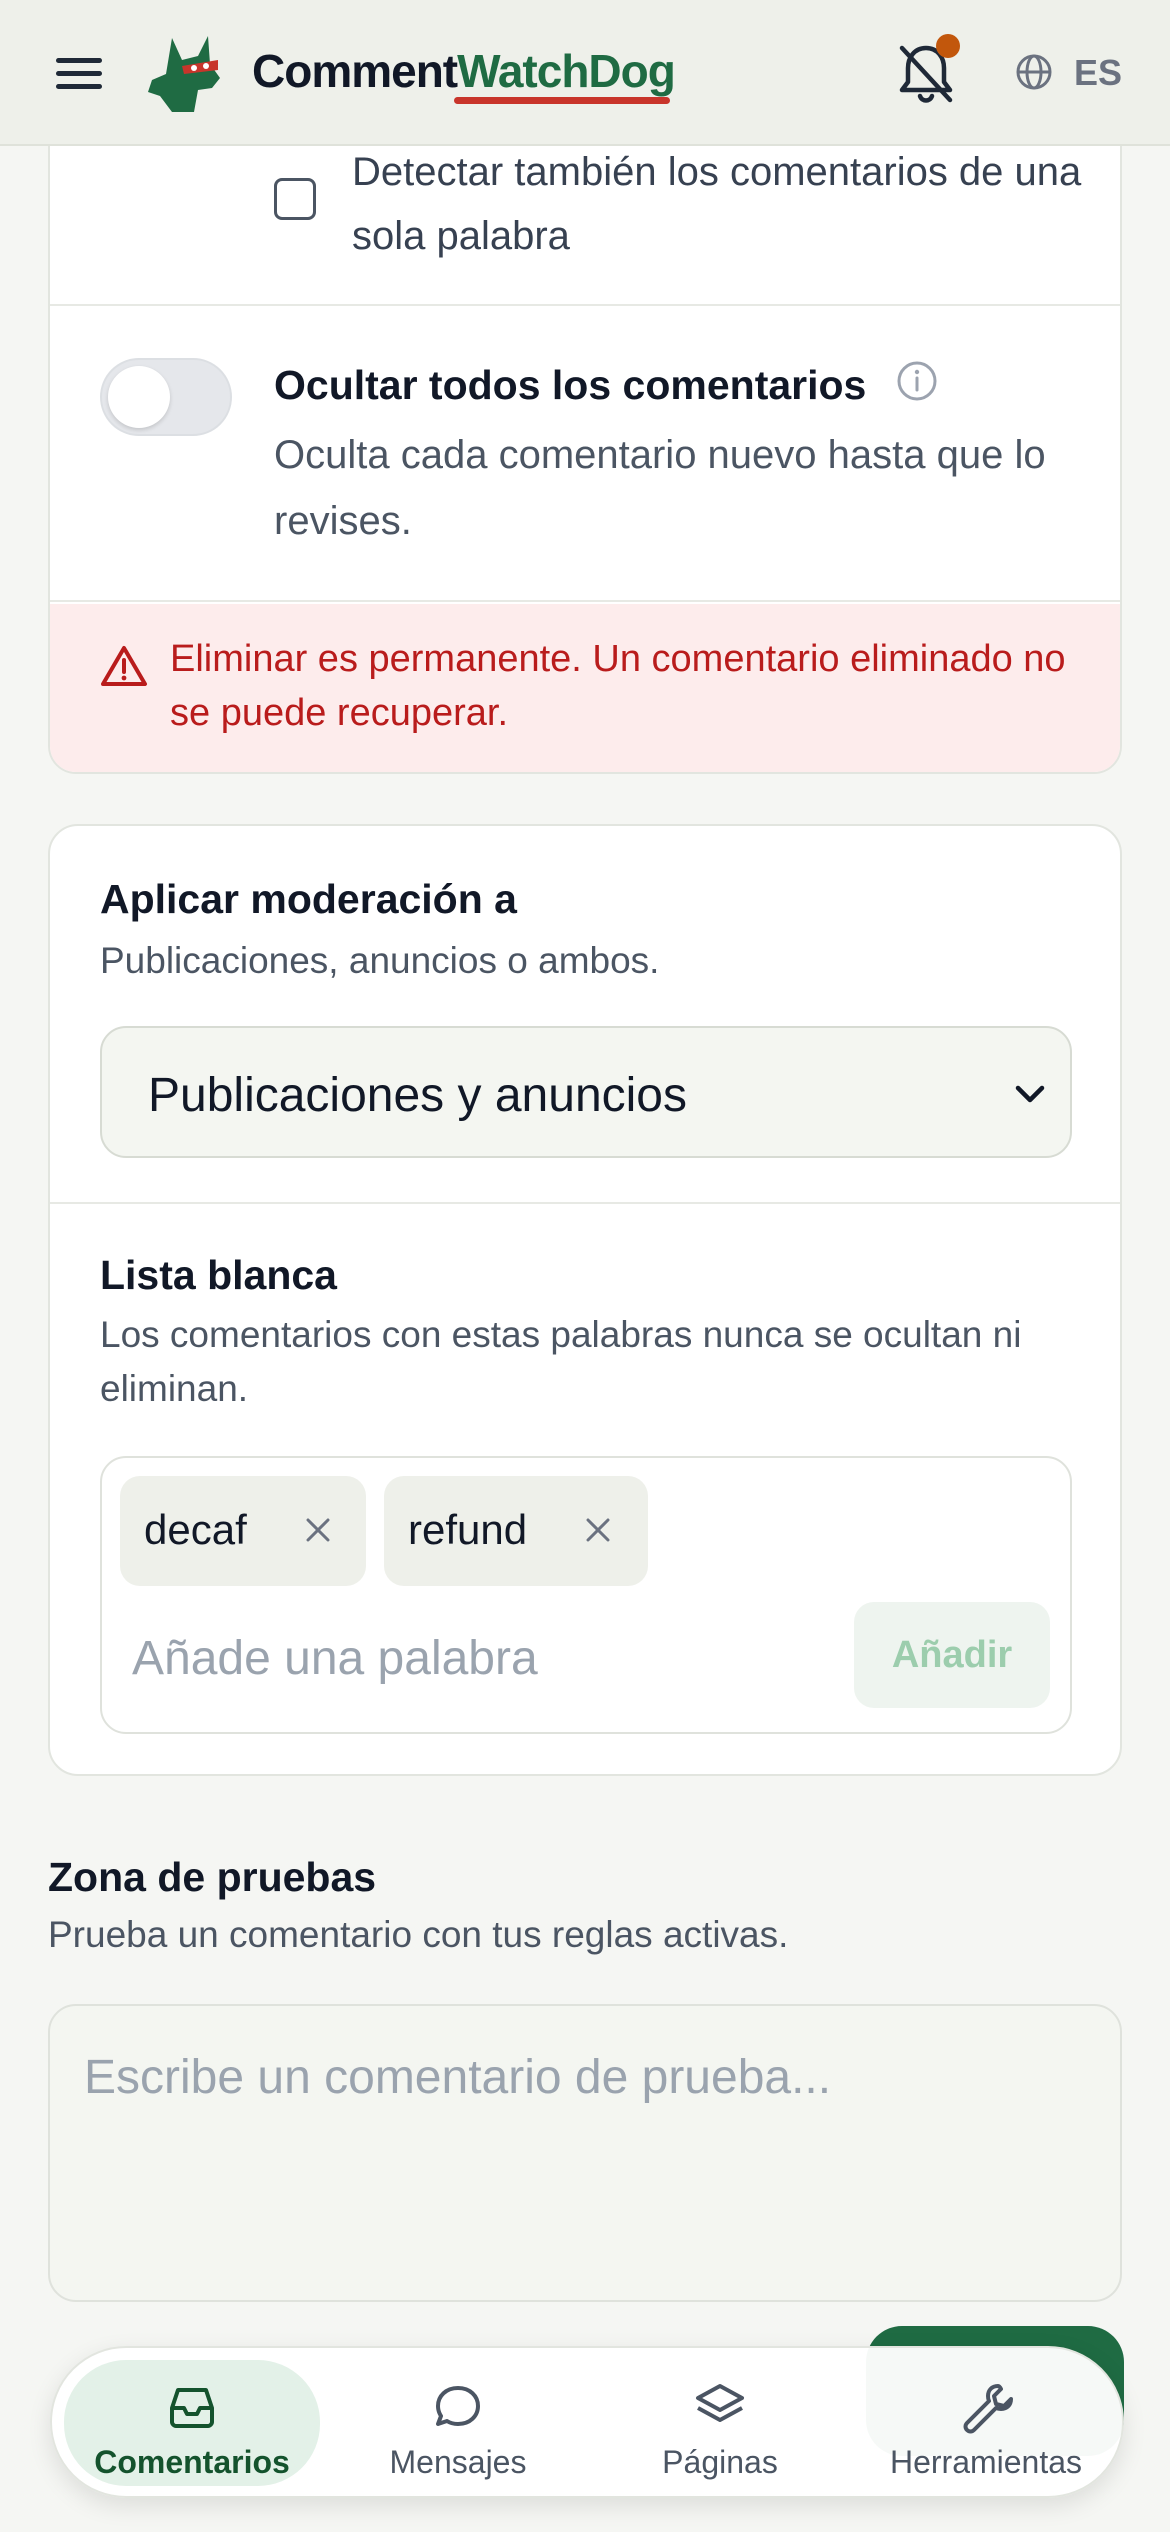  Describe the element at coordinates (468, 1529) in the screenshot. I see `chip-label: refund` at that location.